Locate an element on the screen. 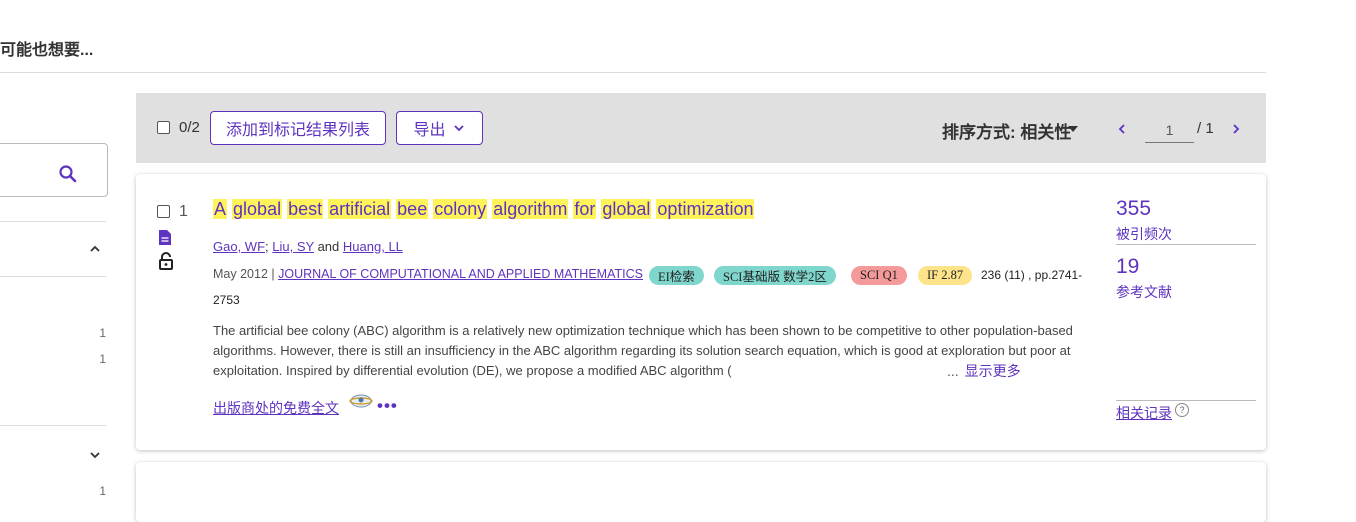 Image resolution: width=1356 pixels, height=522 pixels. chevron-right-icon is located at coordinates (1236, 129).